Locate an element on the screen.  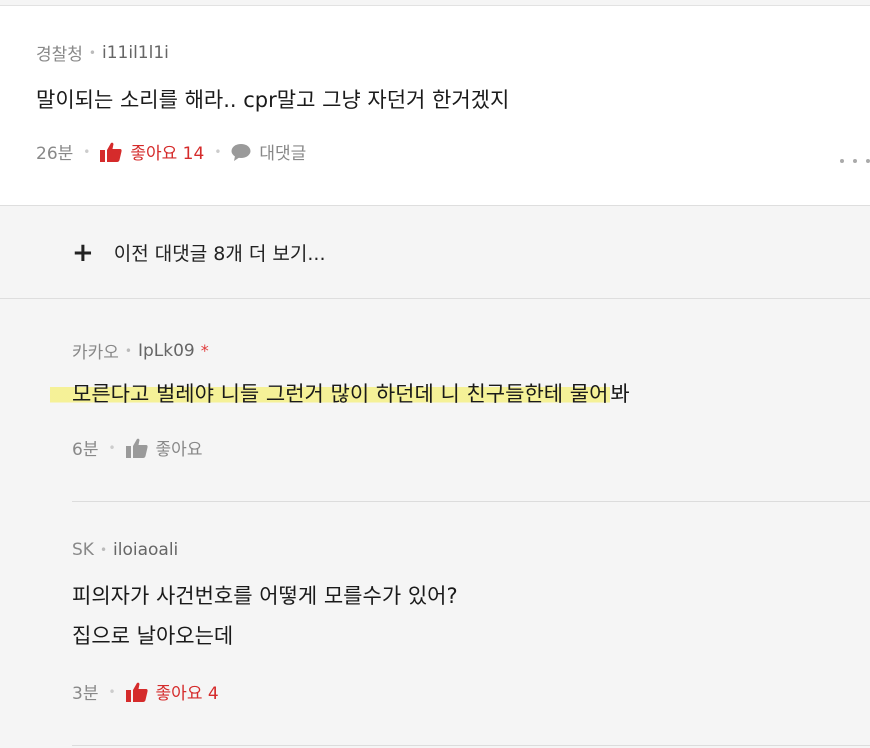
like-button: 좋아요 is located at coordinates (164, 447).